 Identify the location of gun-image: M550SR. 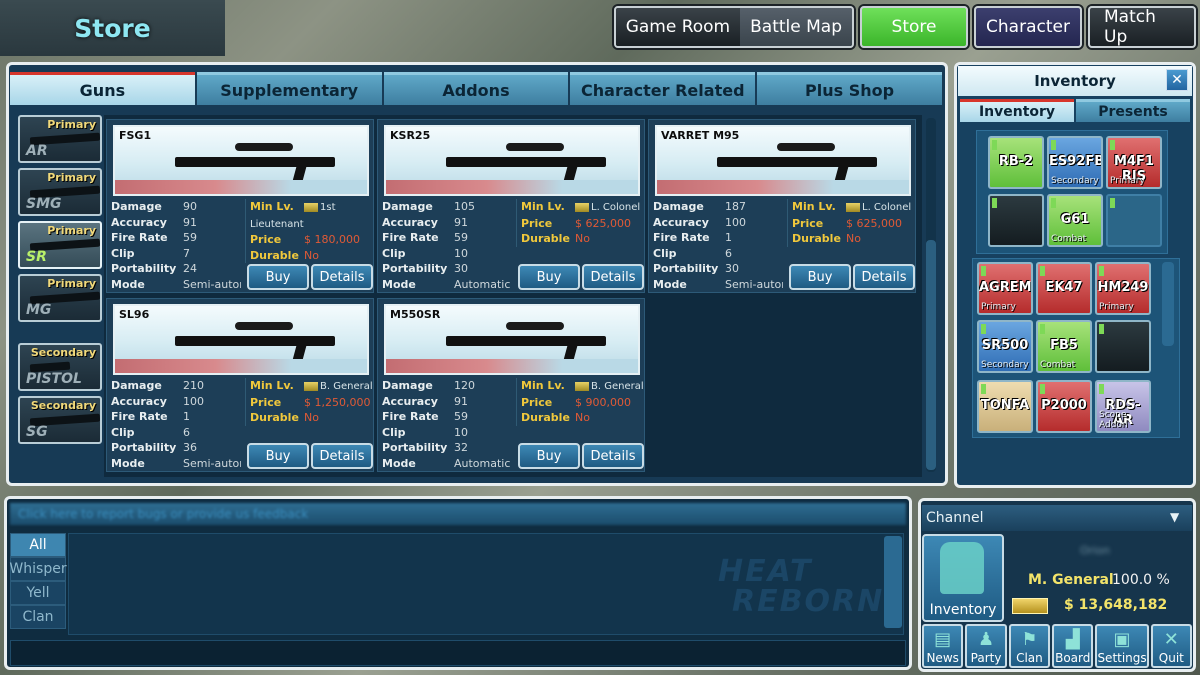
(512, 339).